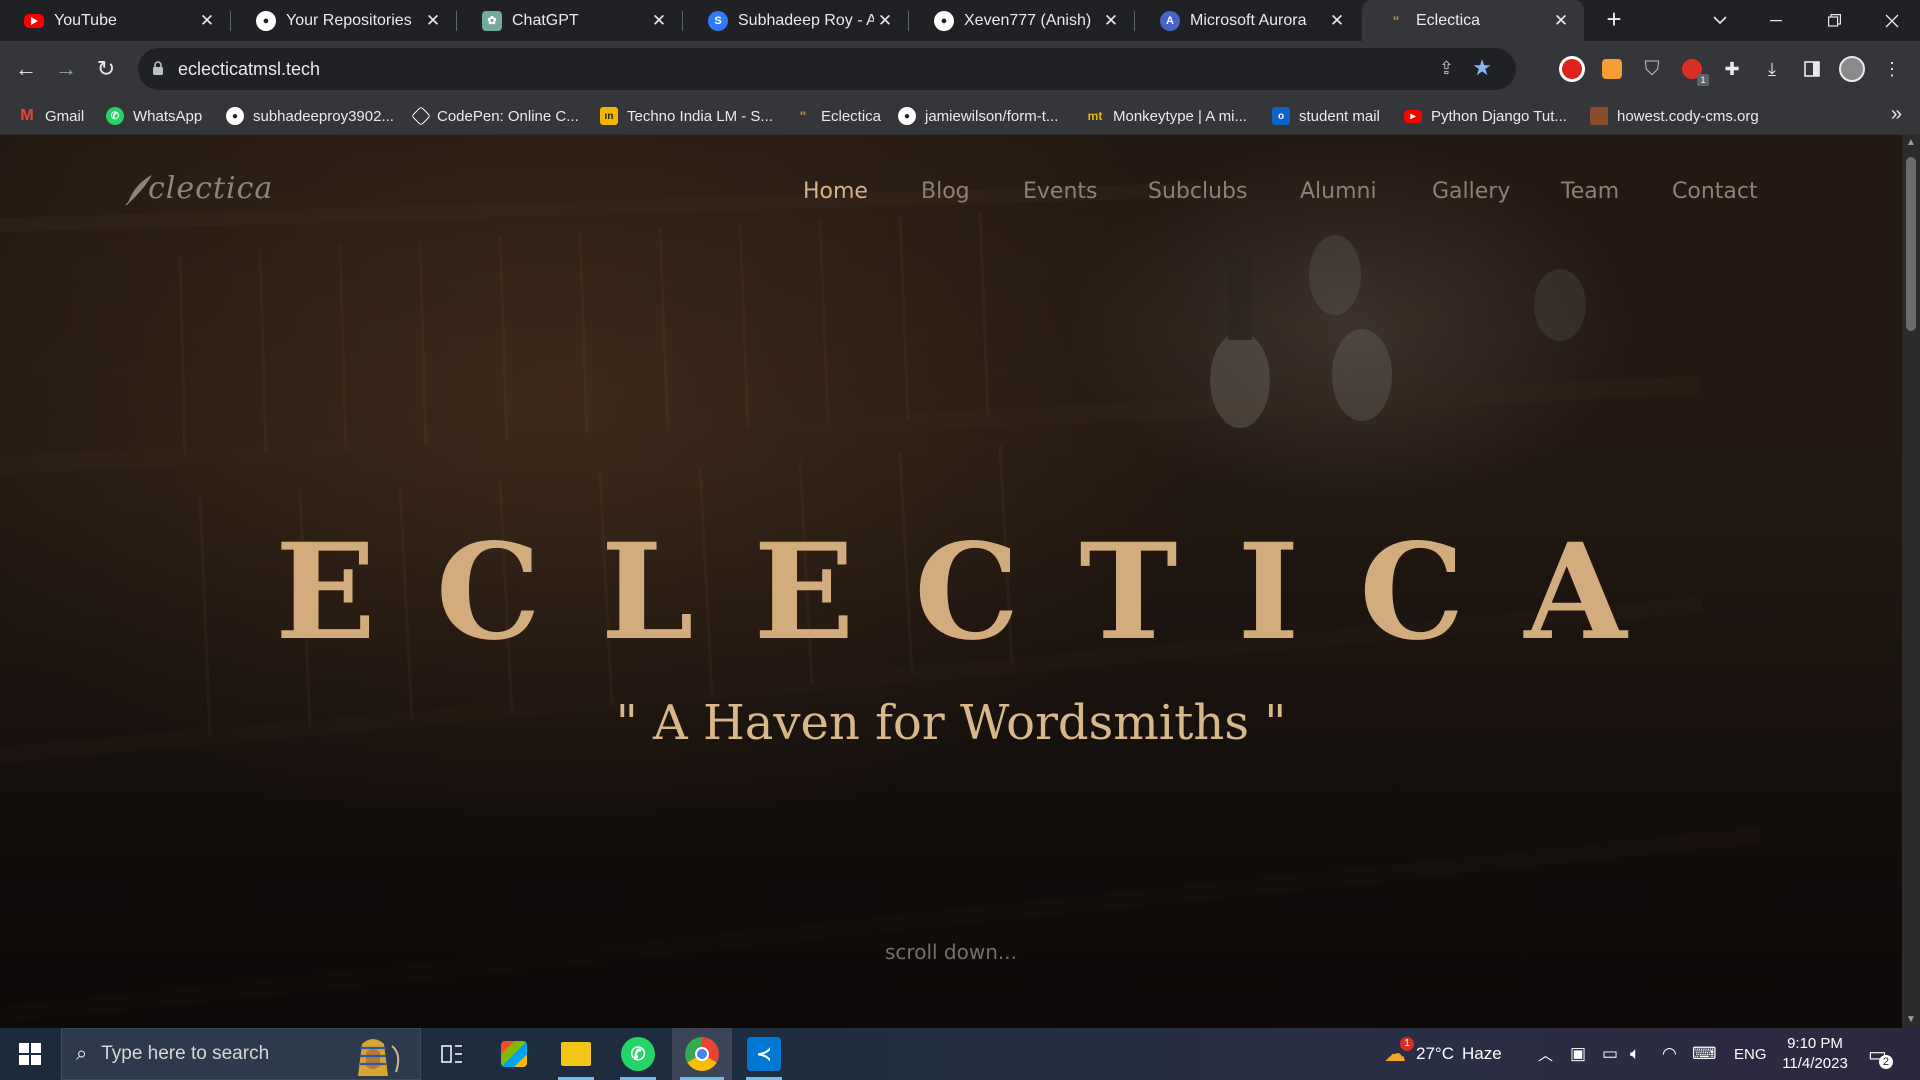 The image size is (1920, 1080). What do you see at coordinates (827, 69) in the screenshot?
I see `address-bar: eclecticatmsl.tech ⇪ ★` at bounding box center [827, 69].